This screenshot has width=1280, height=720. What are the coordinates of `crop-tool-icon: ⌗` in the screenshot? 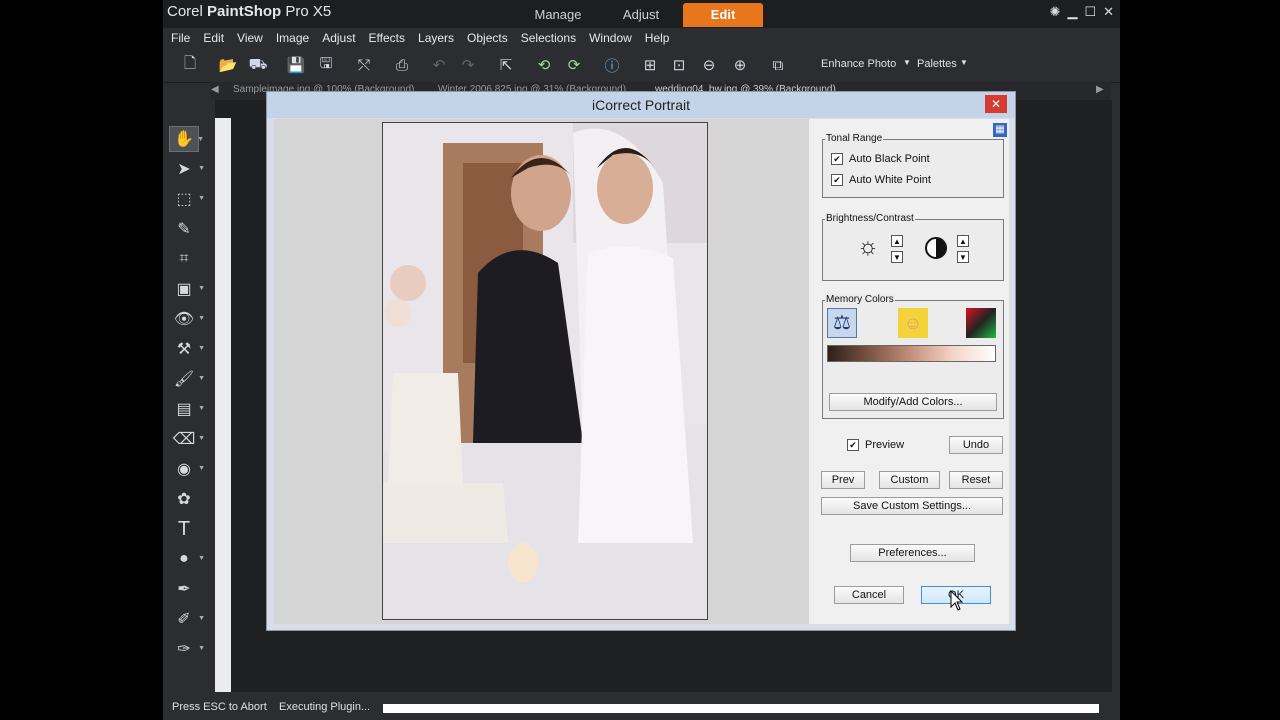 It's located at (184, 259).